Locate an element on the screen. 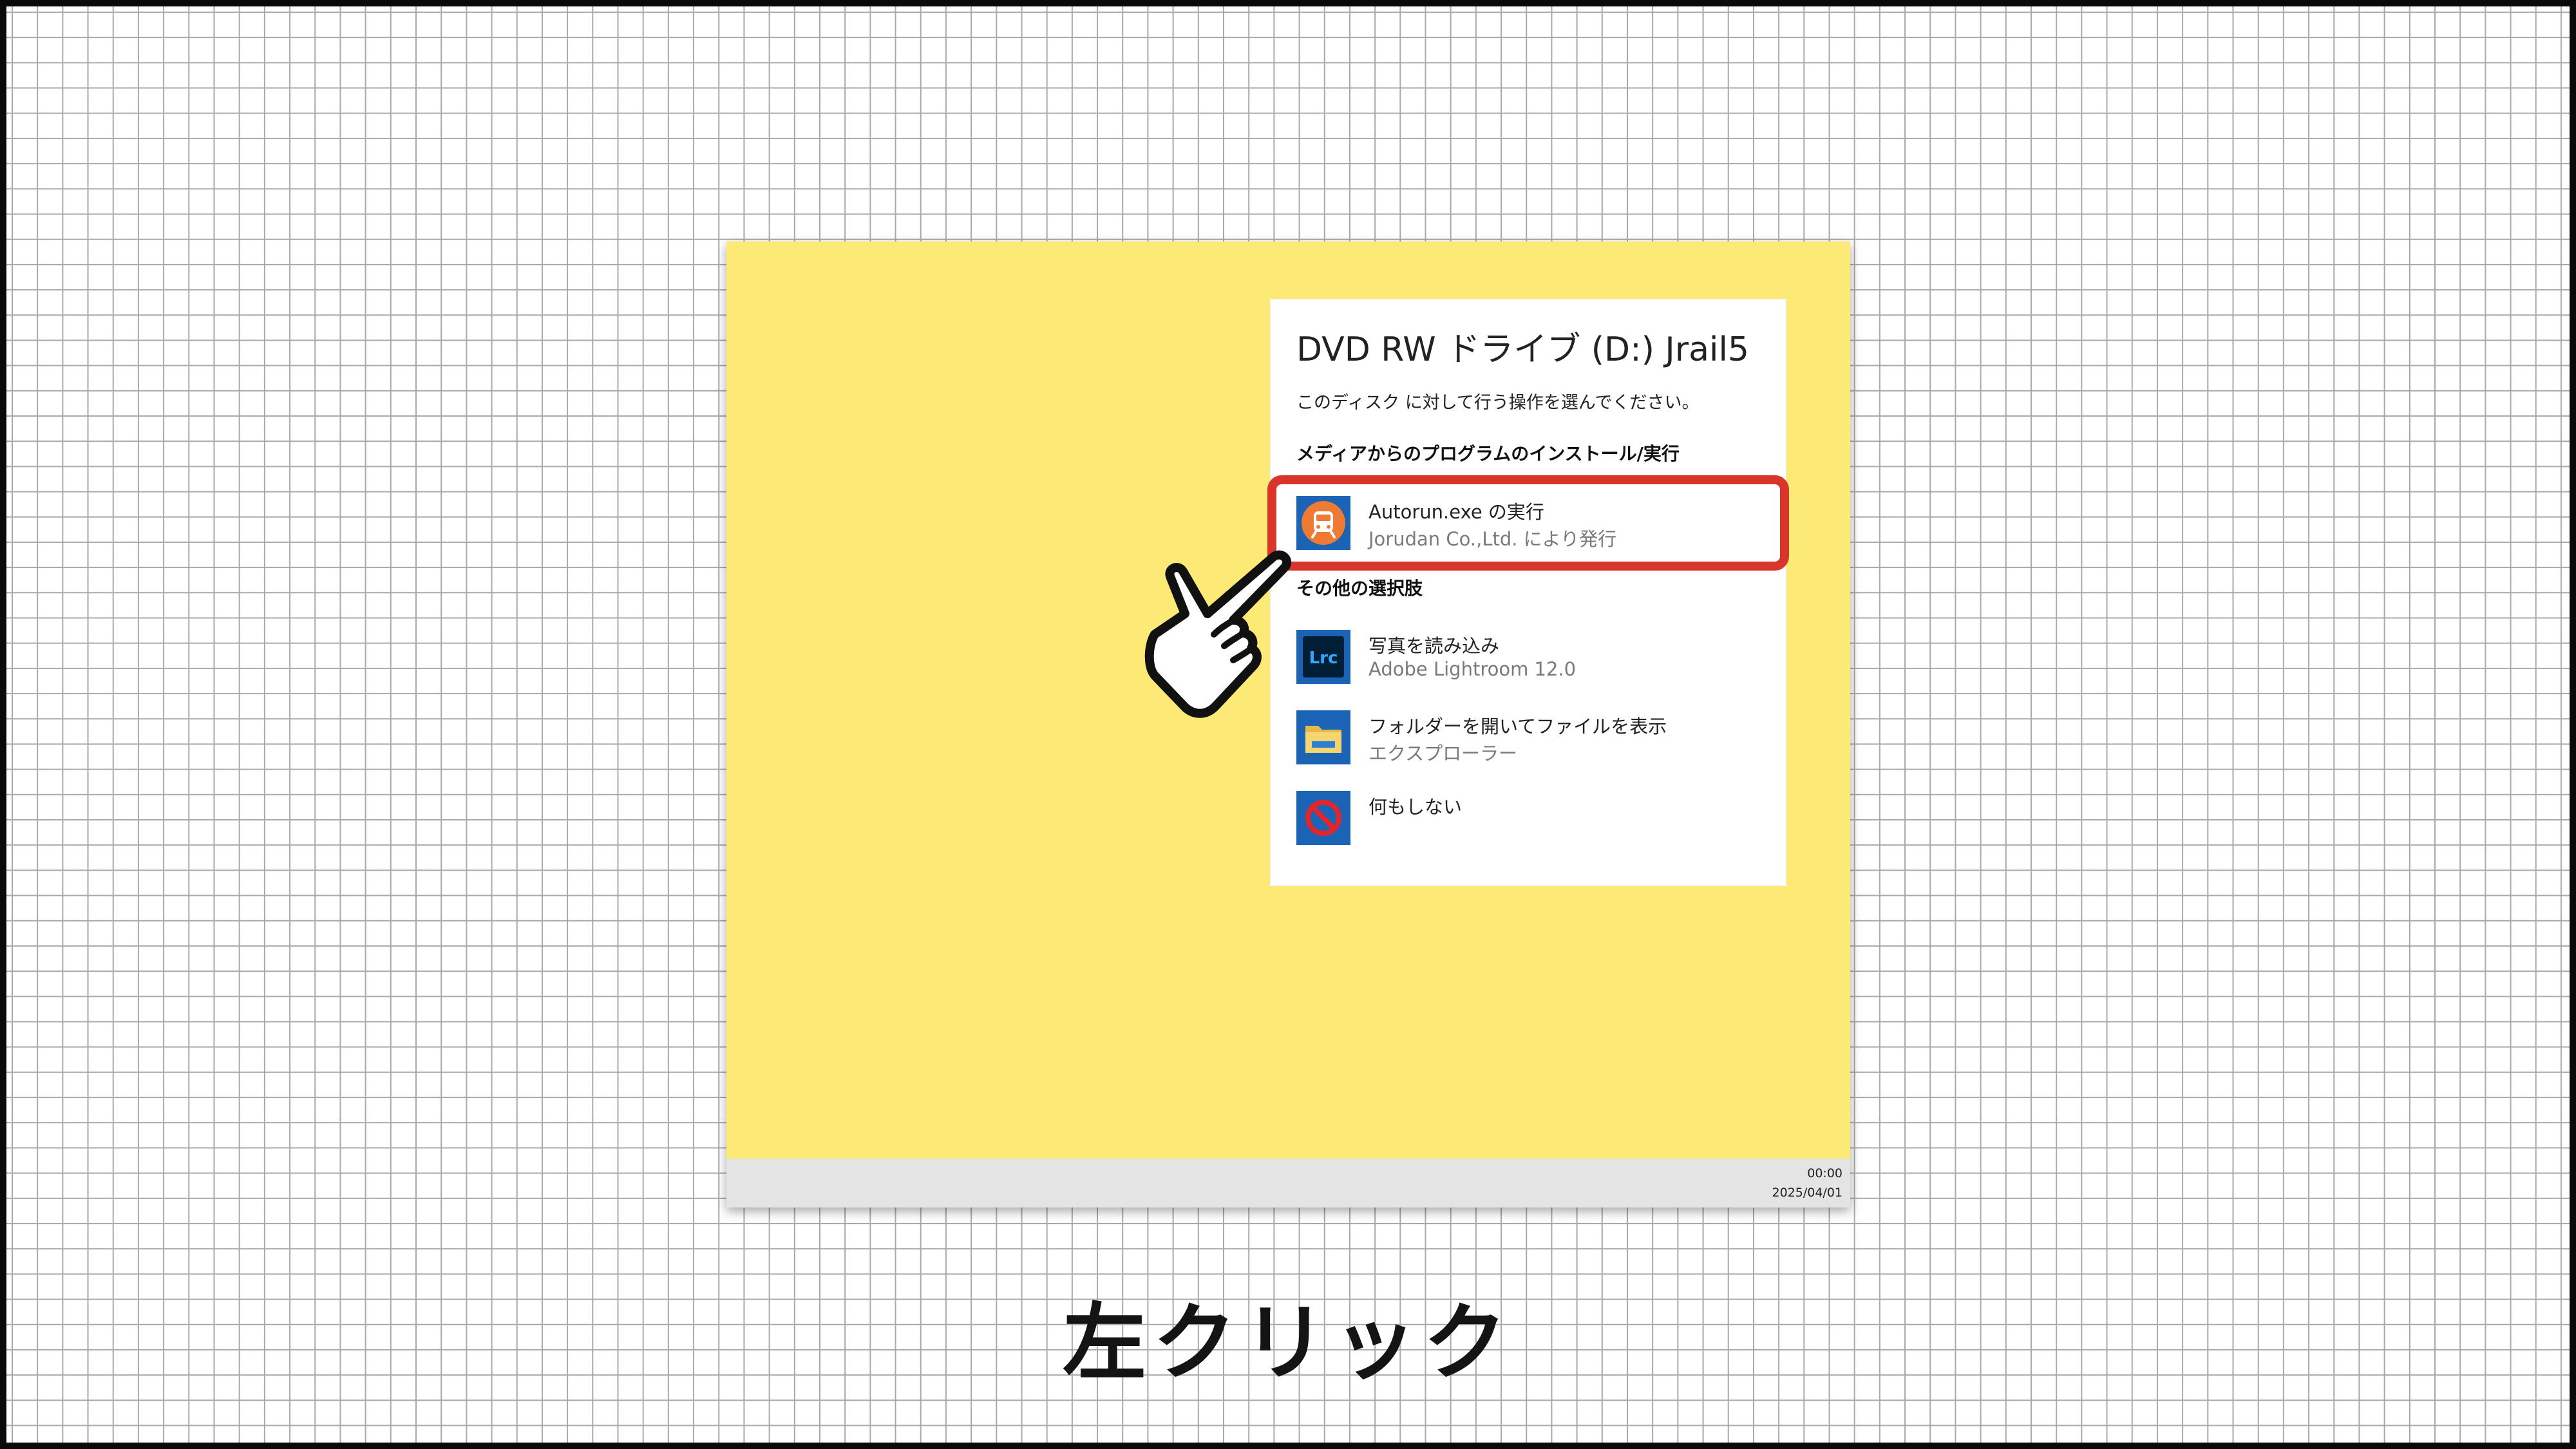 The image size is (2576, 1449). taskbar-clock: 00:00 2025/04/01 is located at coordinates (1807, 1183).